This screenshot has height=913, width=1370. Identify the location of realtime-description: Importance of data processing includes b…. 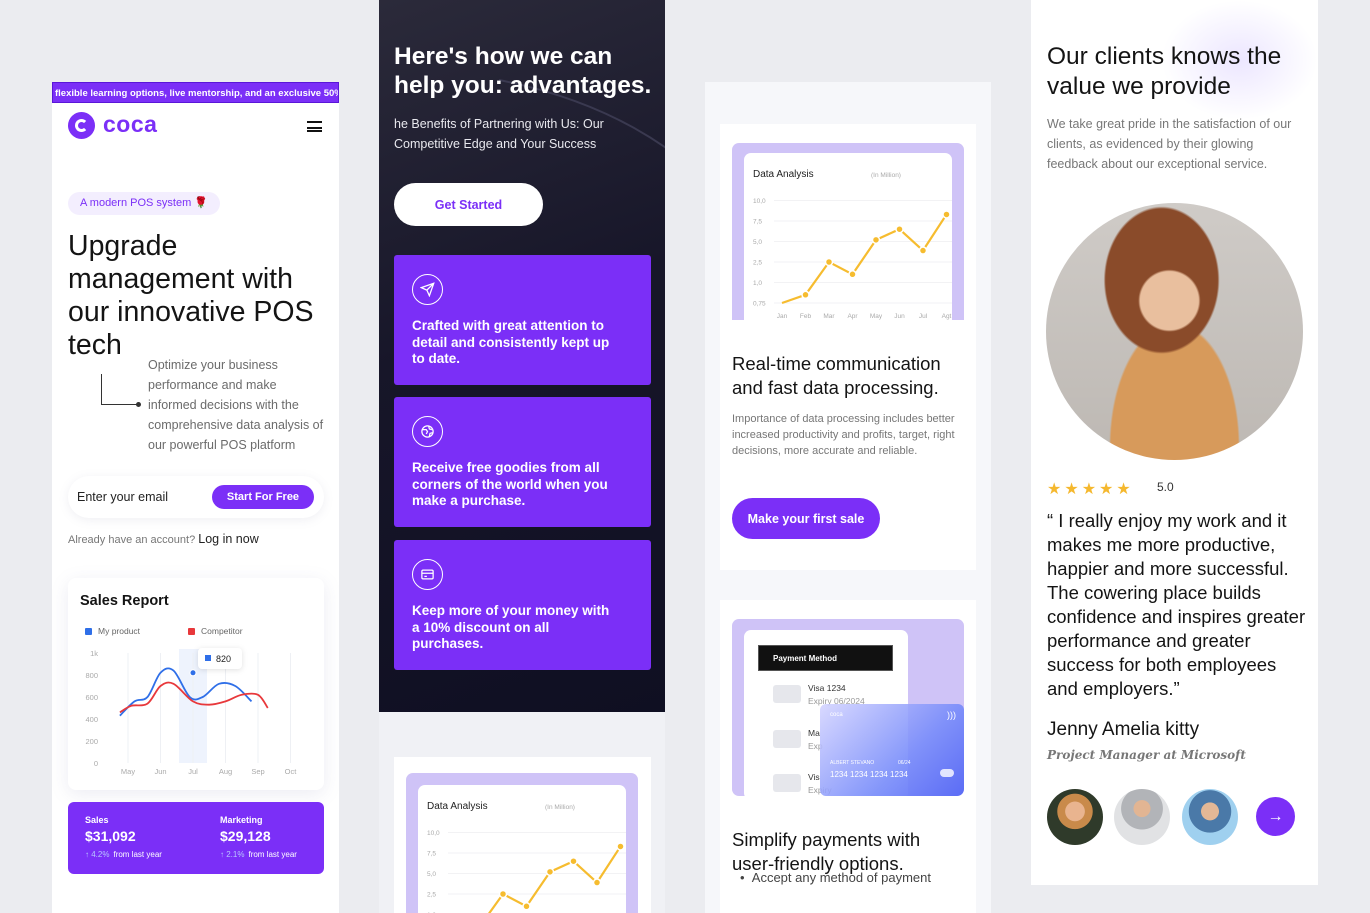
(843, 435).